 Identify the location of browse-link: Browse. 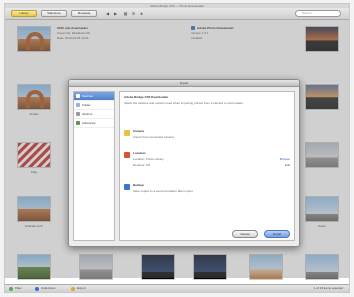
(285, 159).